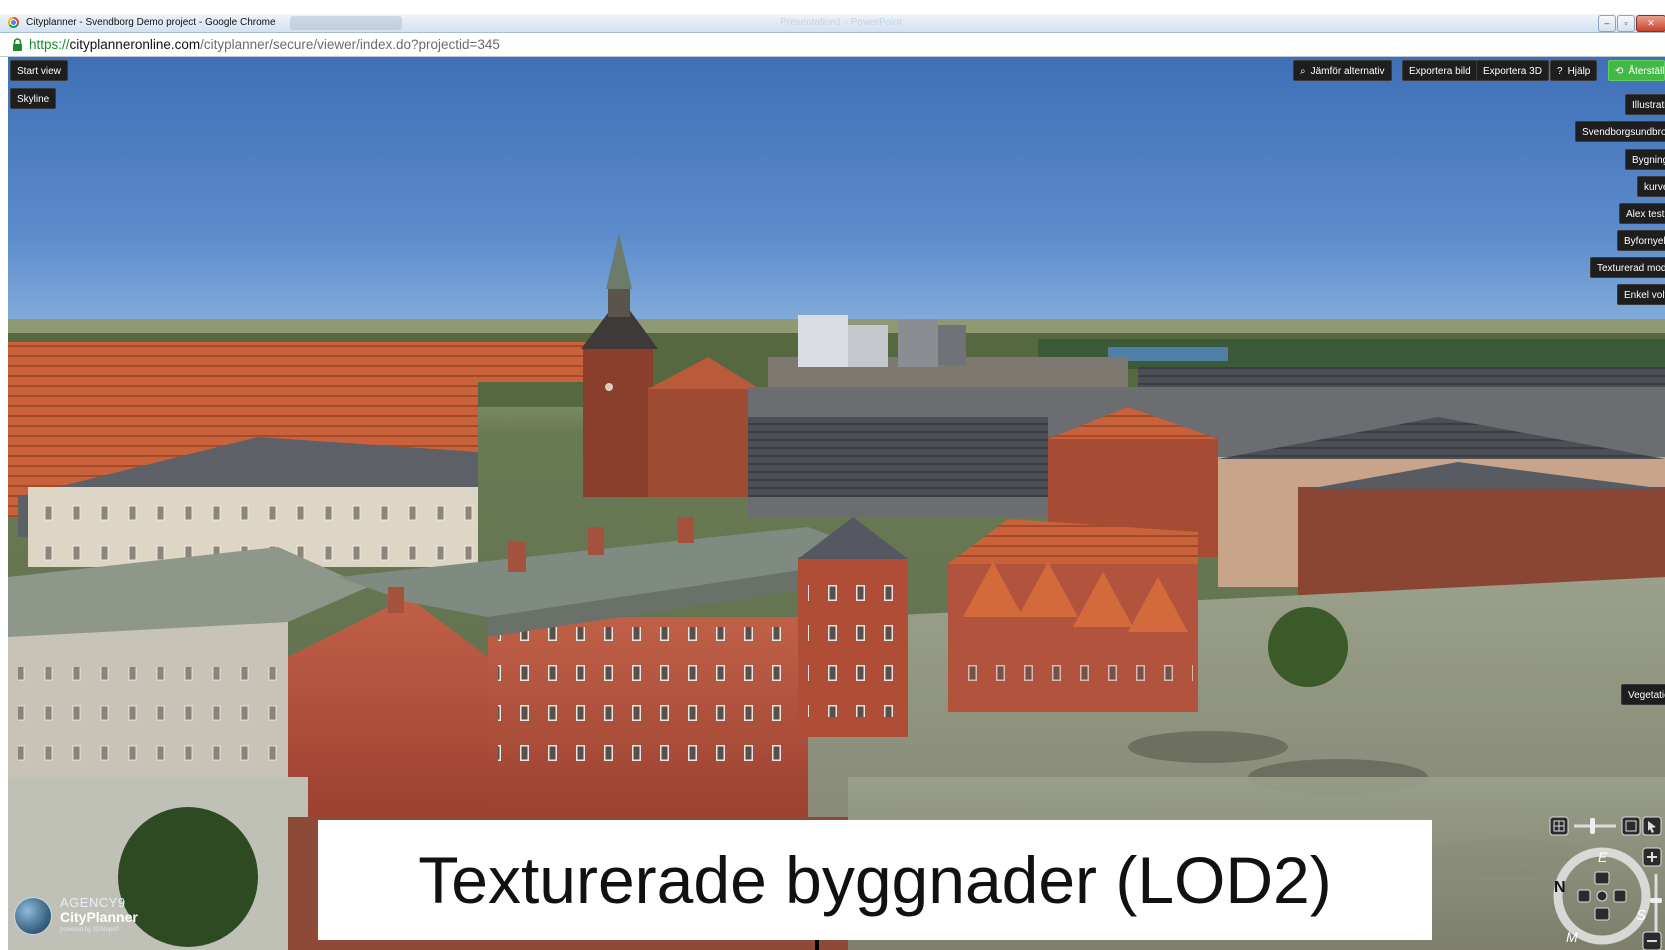 The height and width of the screenshot is (950, 1665). What do you see at coordinates (17, 44) in the screenshot?
I see `lock-icon` at bounding box center [17, 44].